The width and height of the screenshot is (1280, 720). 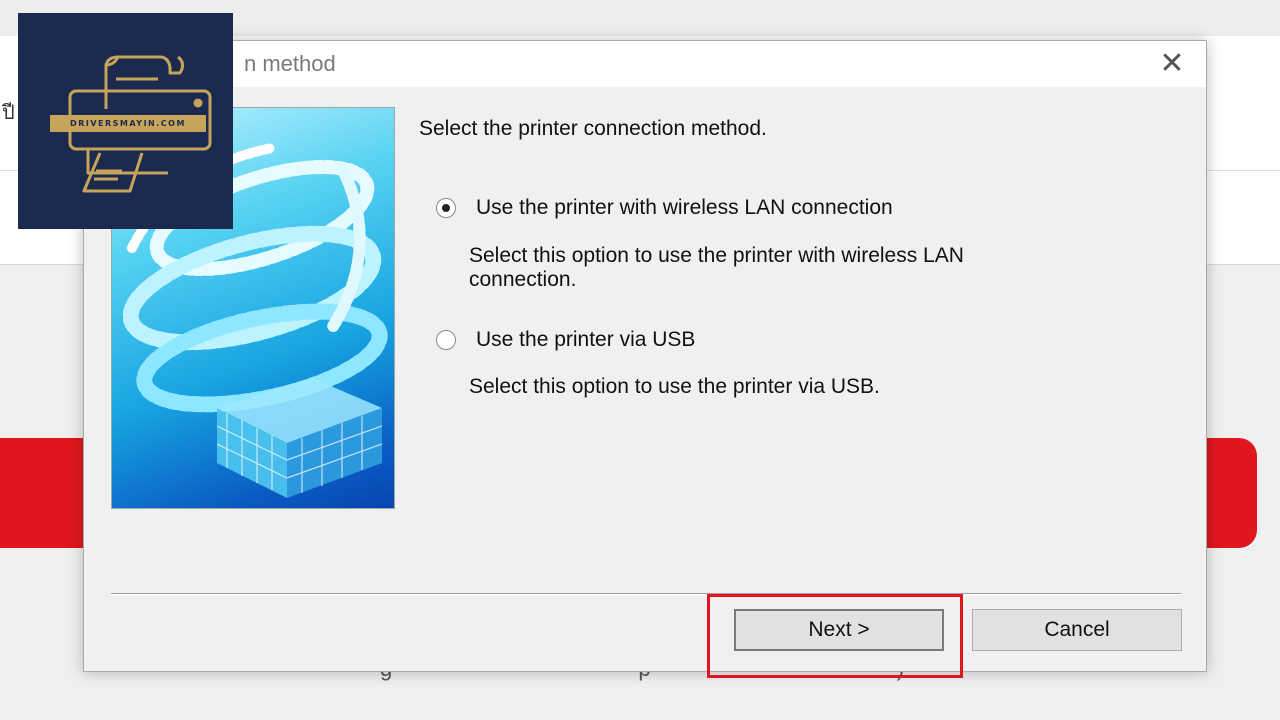 I want to click on intro-text: Select the printer connection method., so click(x=593, y=128).